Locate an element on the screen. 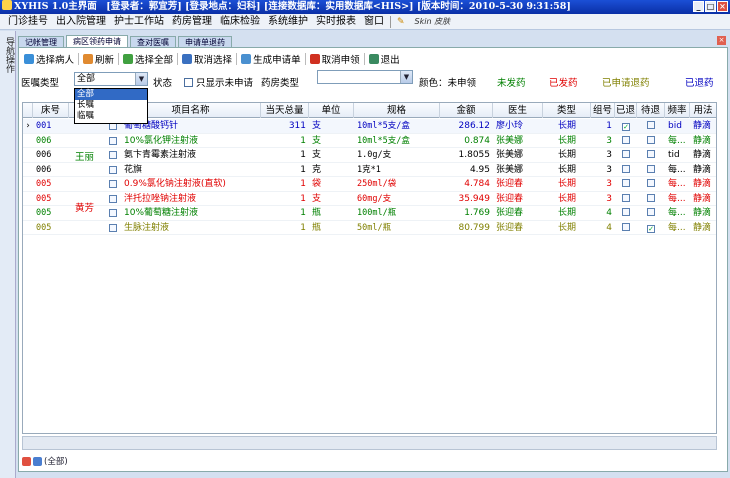  drug-type-select: ▼ is located at coordinates (365, 77).